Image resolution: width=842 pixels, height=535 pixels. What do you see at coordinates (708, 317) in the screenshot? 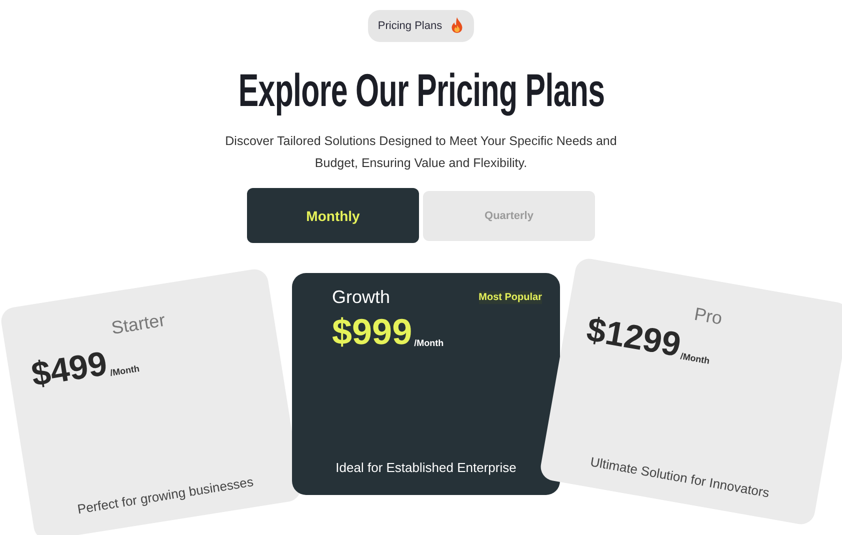
I see `plan-name: Pro` at bounding box center [708, 317].